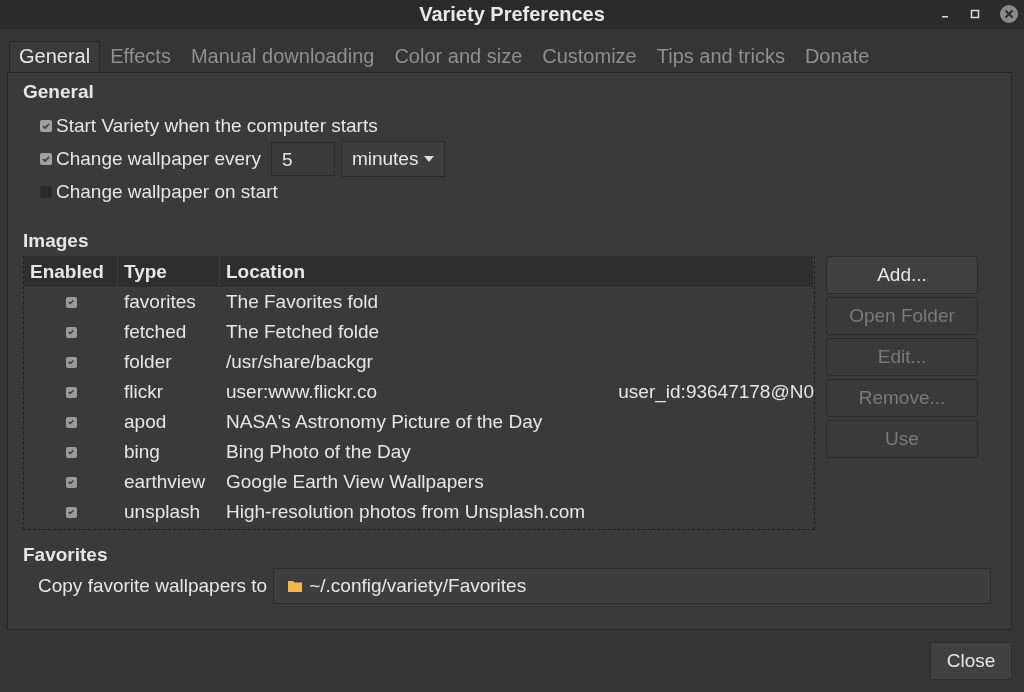  Describe the element at coordinates (632, 586) in the screenshot. I see `folder-chooser: ~/.config/variety/Favorites` at that location.